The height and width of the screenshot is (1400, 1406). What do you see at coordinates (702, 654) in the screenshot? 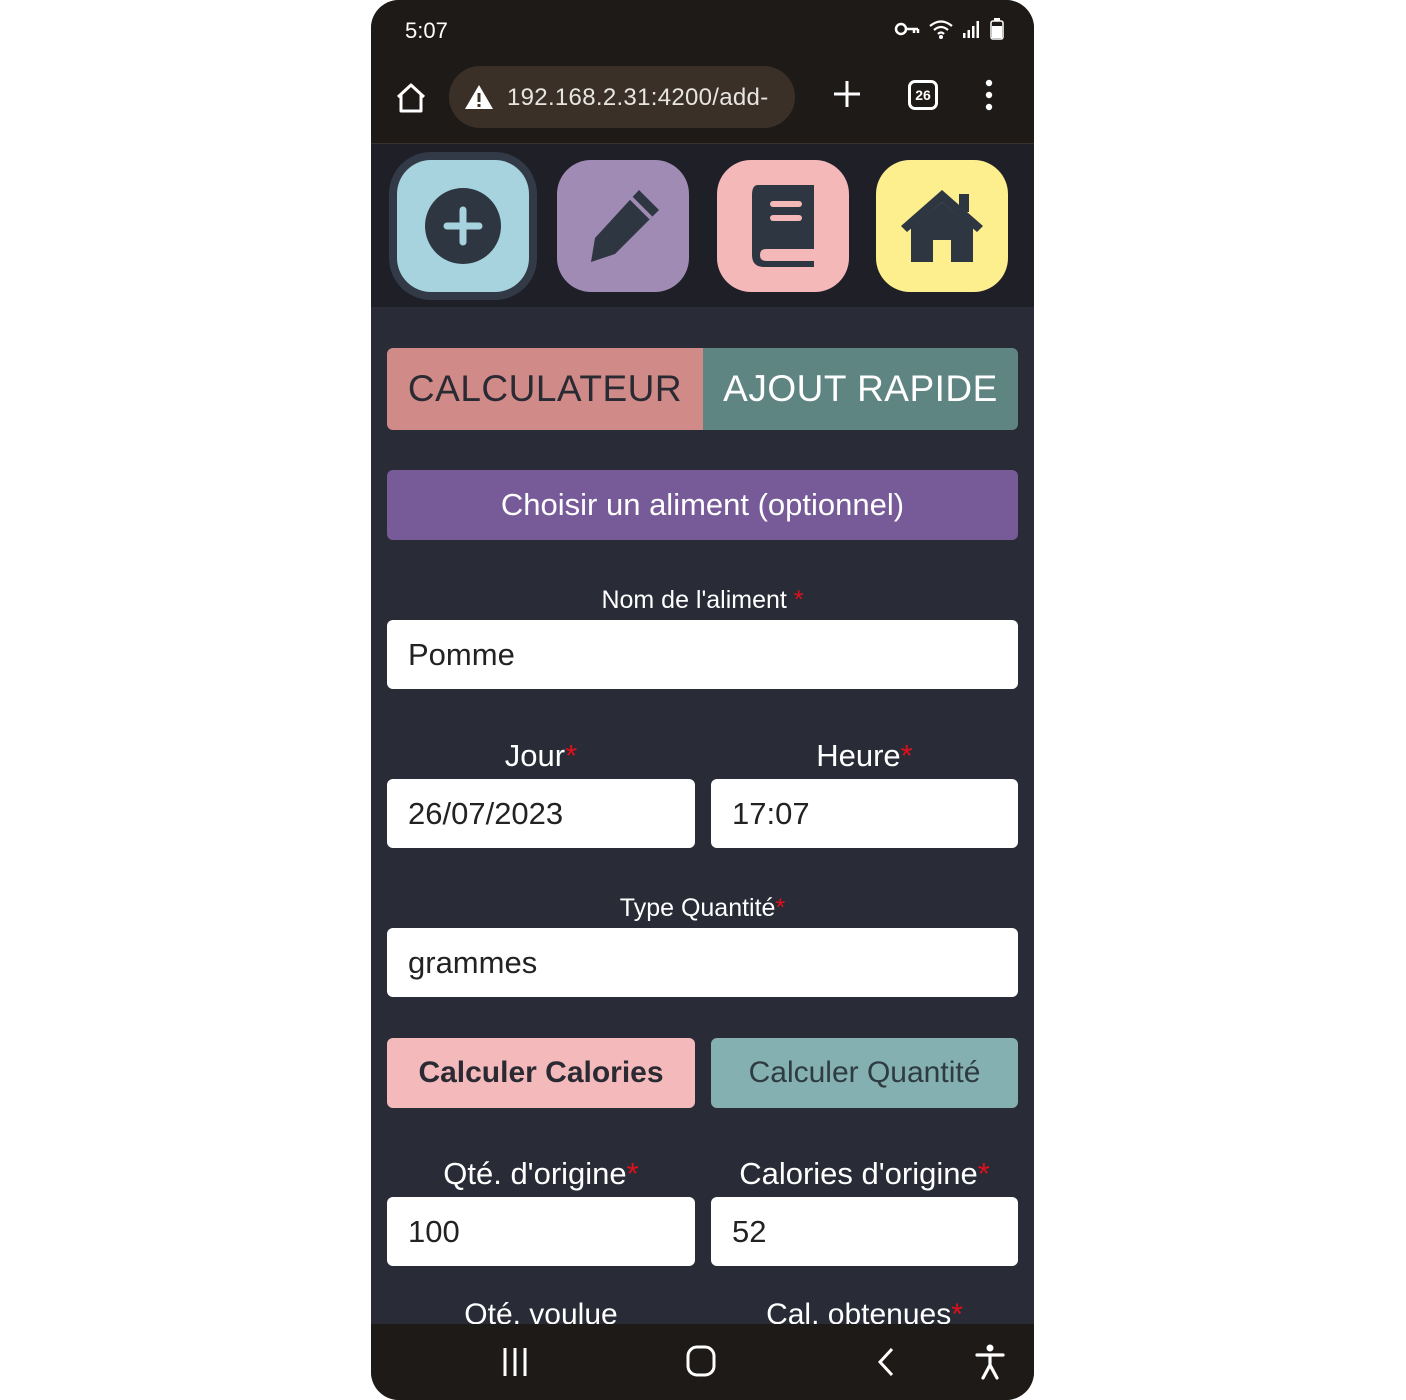
I see `food-name-input: Pomme` at bounding box center [702, 654].